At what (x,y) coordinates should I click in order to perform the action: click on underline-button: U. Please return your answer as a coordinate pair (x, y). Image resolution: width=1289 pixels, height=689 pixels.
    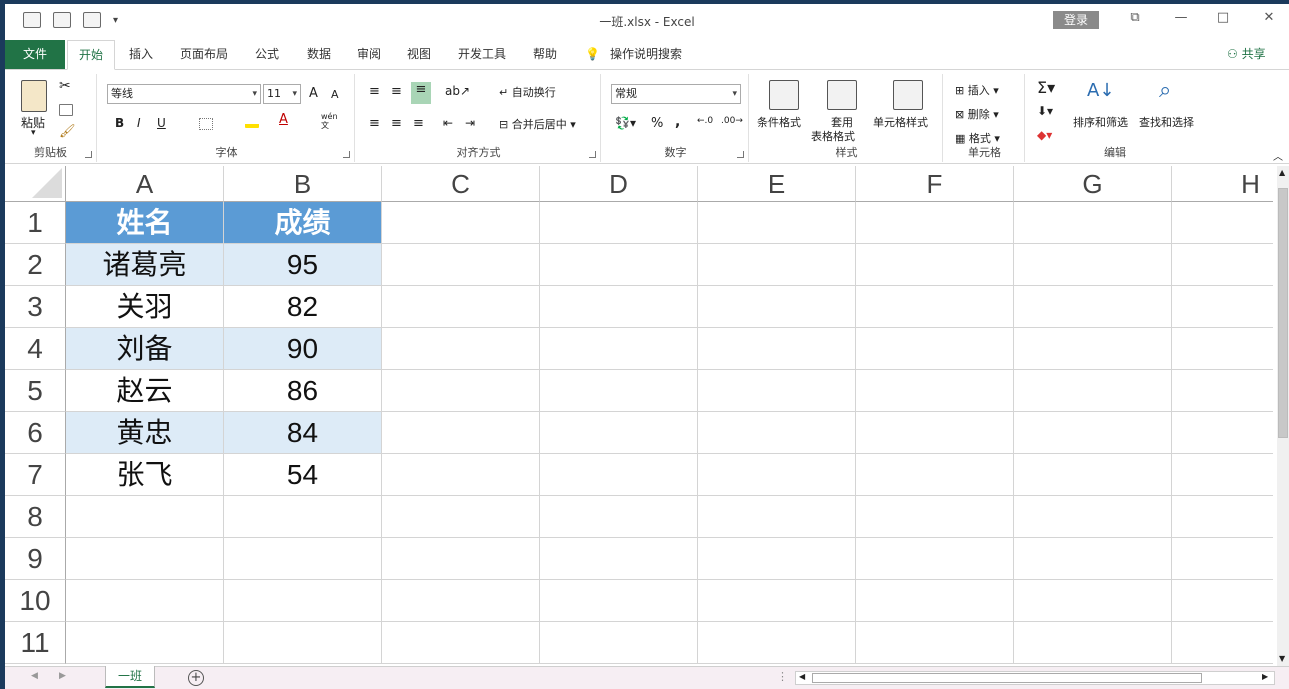
    Looking at the image, I should click on (161, 123).